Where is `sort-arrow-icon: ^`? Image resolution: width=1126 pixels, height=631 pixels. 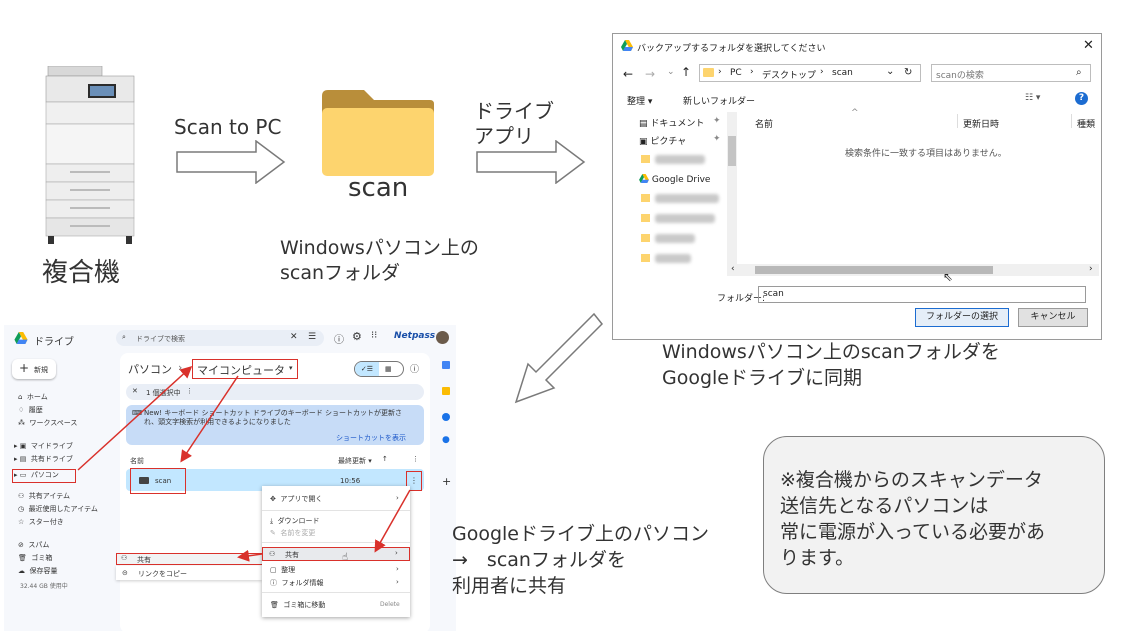
sort-arrow-icon: ^ is located at coordinates (855, 113).